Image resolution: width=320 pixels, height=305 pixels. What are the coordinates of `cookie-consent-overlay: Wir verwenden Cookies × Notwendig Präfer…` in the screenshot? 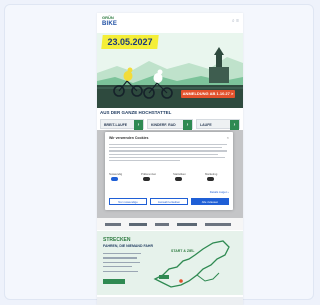 It's located at (170, 174).